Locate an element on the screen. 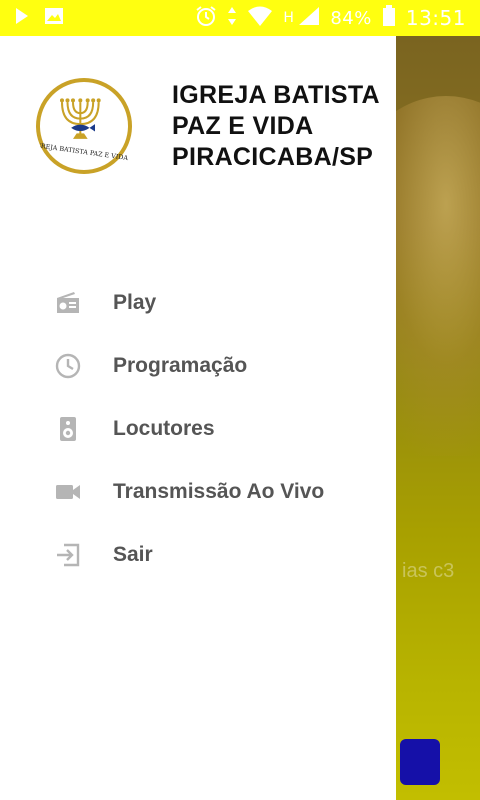 The width and height of the screenshot is (480, 800). network-type: H is located at coordinates (289, 18).